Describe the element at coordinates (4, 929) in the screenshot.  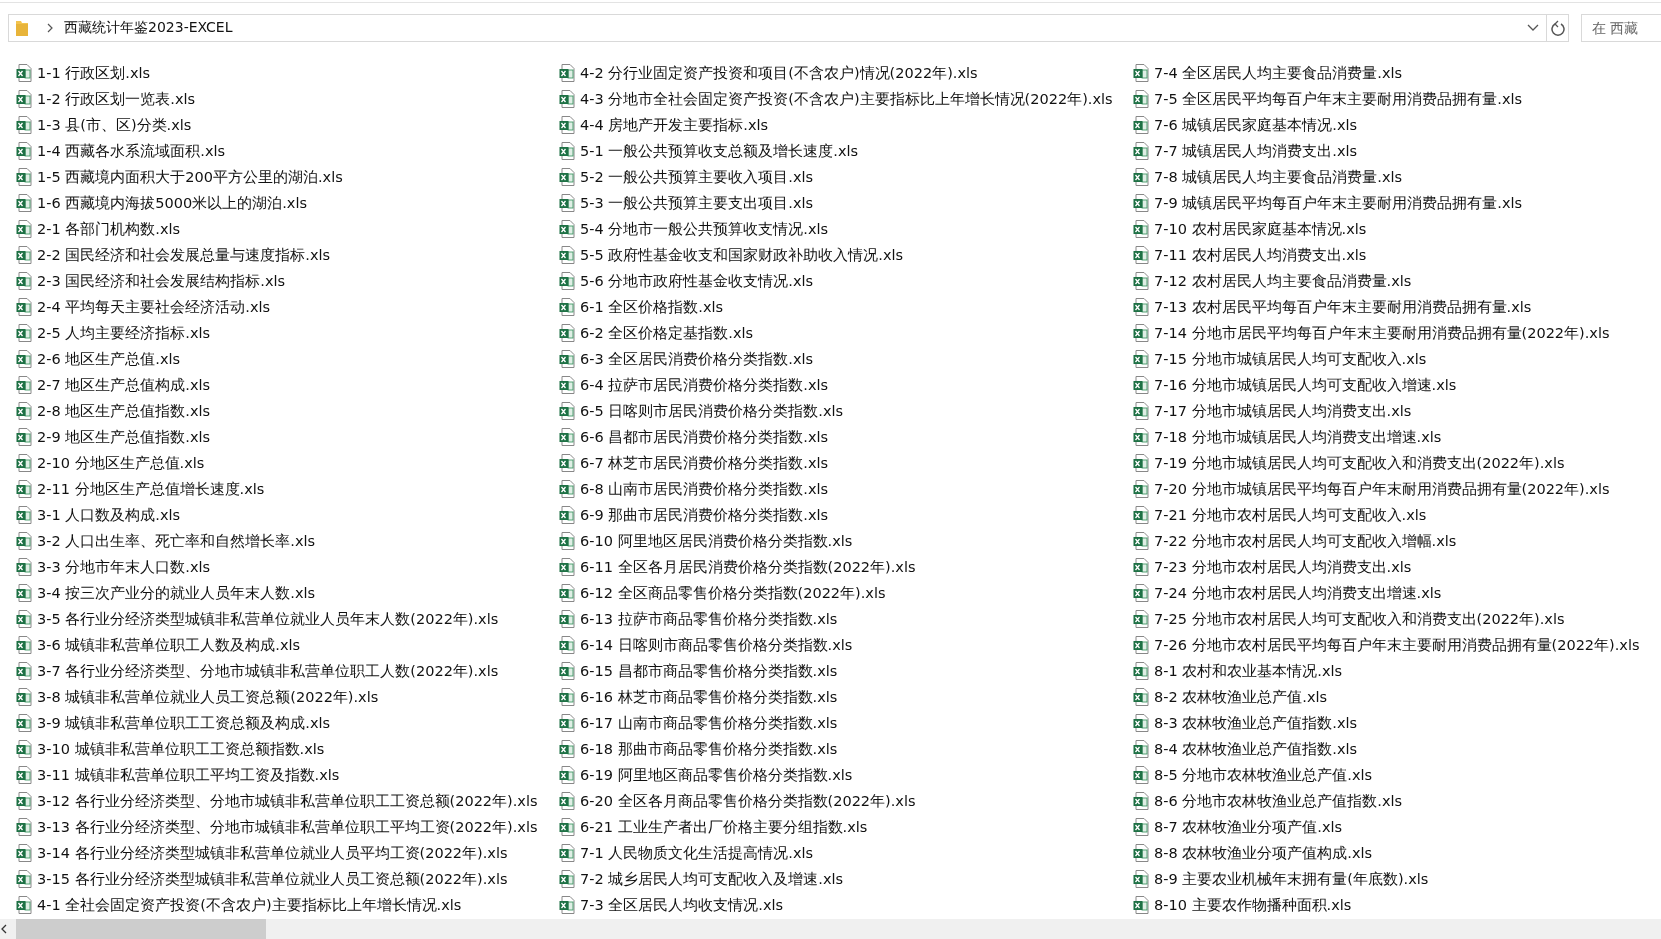
I see `scroll-left-icon` at that location.